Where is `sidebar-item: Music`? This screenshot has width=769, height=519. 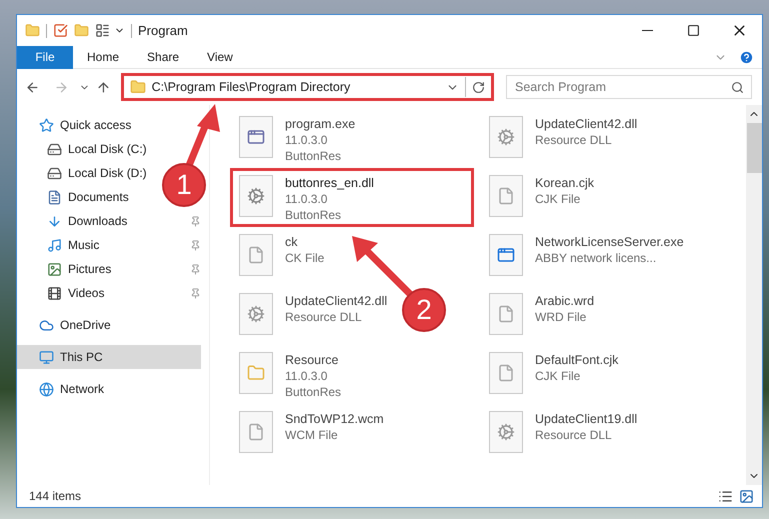
sidebar-item: Music is located at coordinates (62, 245).